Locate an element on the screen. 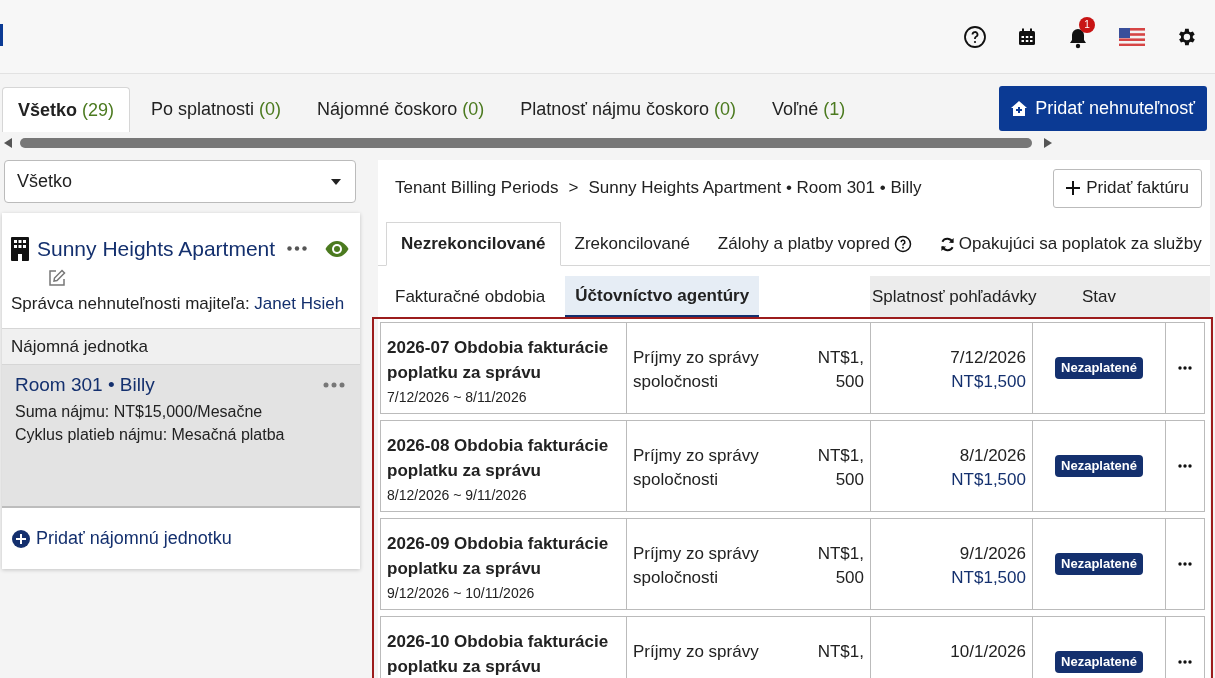  eye-icon is located at coordinates (337, 248).